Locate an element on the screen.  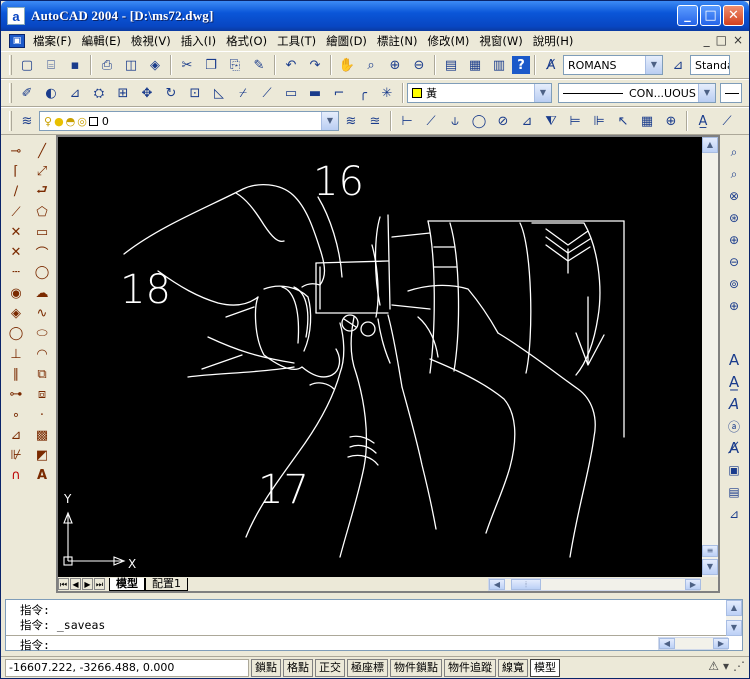
design-center-icon: ▦ is located at coordinates (475, 65).